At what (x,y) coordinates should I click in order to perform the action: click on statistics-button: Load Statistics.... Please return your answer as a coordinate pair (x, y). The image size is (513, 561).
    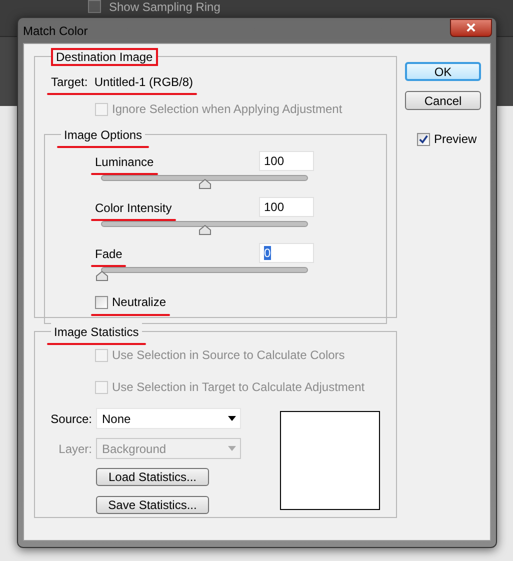
    Looking at the image, I should click on (152, 477).